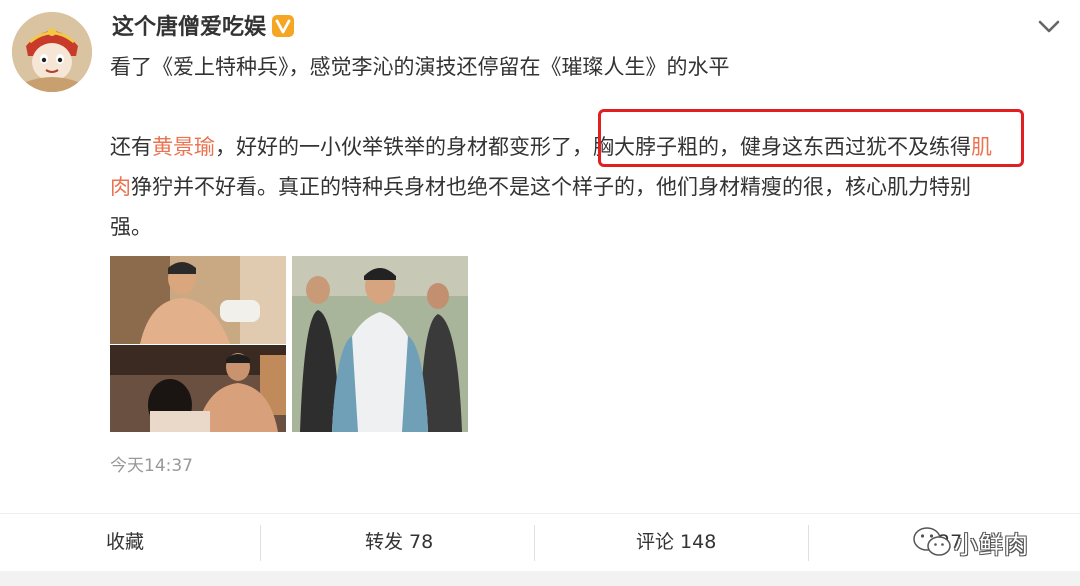 This screenshot has height=586, width=1080. I want to click on mention-link-huang-jingyu: 黄景瑜, so click(183, 147).